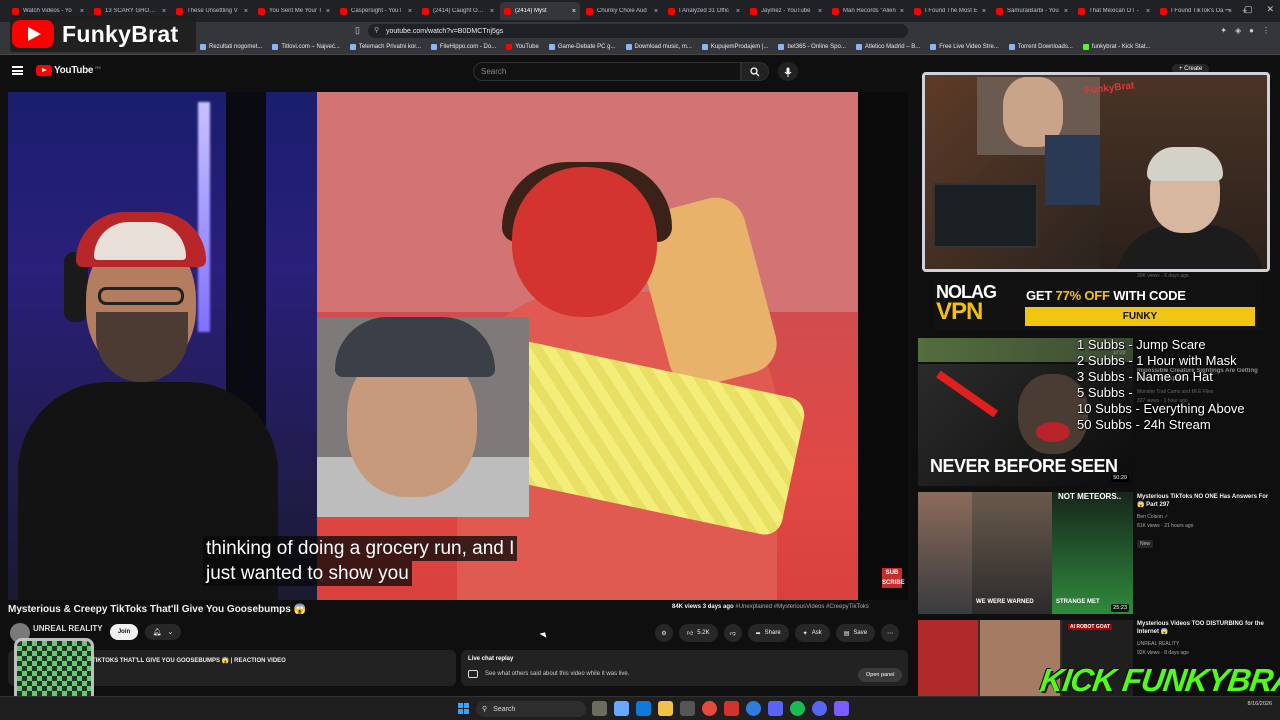 Image resolution: width=1280 pixels, height=720 pixels. What do you see at coordinates (1248, 9) in the screenshot?
I see `maximize-icon: ▢` at bounding box center [1248, 9].